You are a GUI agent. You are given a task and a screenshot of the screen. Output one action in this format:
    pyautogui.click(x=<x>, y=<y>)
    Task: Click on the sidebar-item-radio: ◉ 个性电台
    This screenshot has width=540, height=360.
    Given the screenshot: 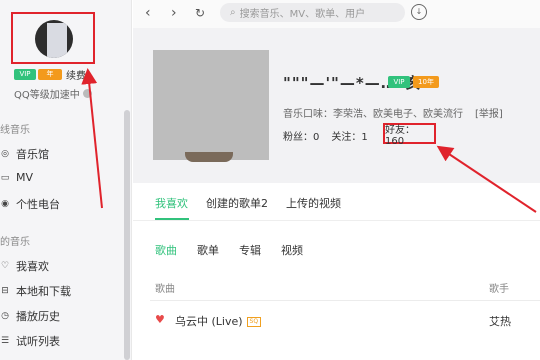 What is the action you would take?
    pyautogui.click(x=30, y=204)
    